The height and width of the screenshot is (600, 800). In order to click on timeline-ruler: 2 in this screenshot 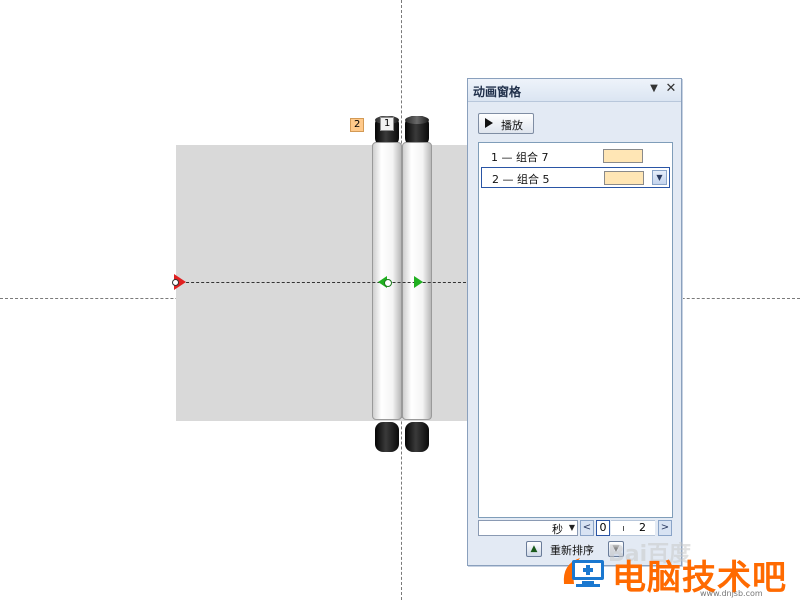, I will do `click(633, 528)`.